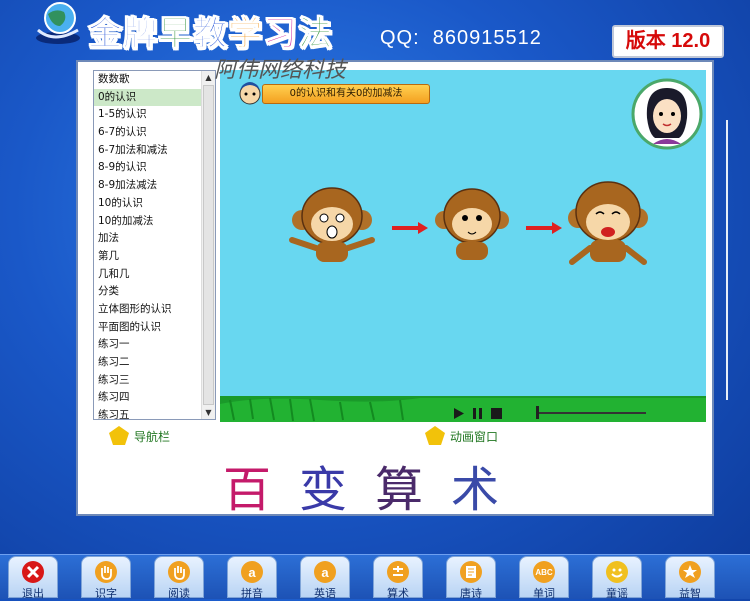  I want to click on abc-icon: ABC, so click(544, 572).